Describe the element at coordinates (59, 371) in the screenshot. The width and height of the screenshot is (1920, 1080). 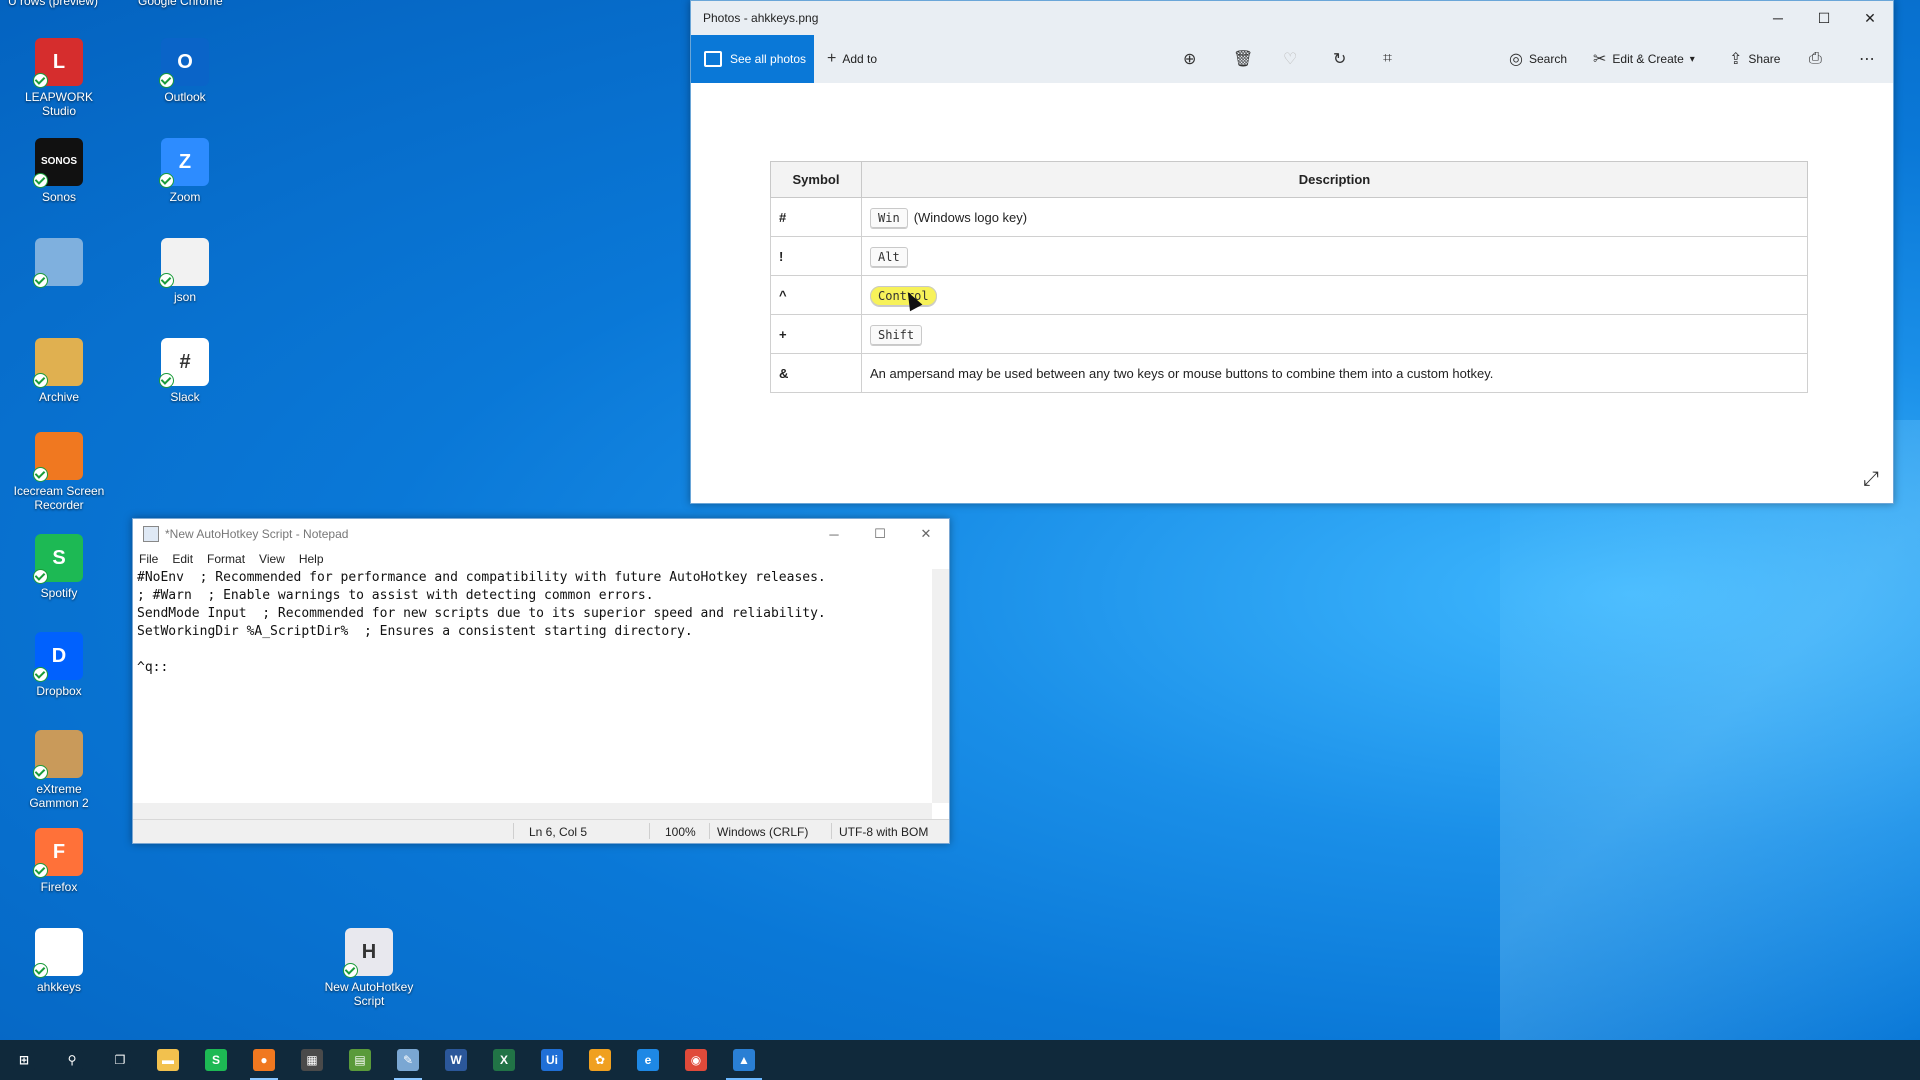
I see `desktop-icon: Archive` at that location.